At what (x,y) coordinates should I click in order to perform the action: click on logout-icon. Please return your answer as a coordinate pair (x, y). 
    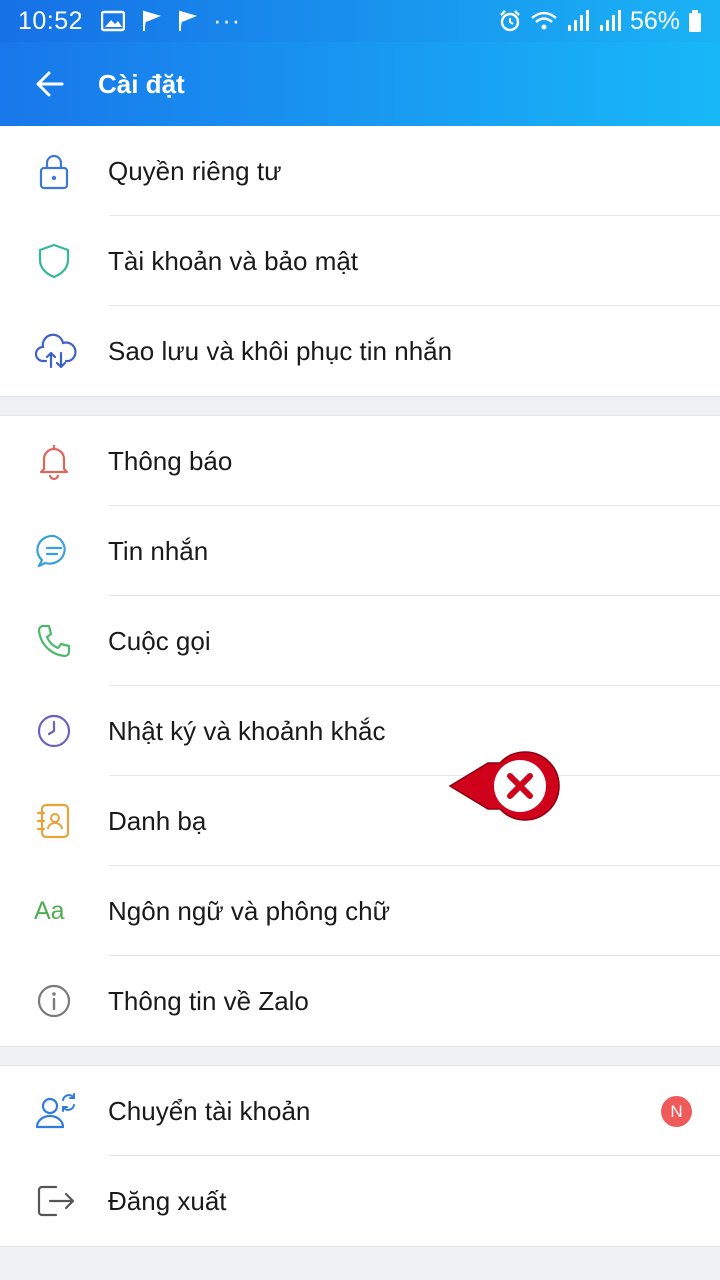
    Looking at the image, I should click on (56, 1201).